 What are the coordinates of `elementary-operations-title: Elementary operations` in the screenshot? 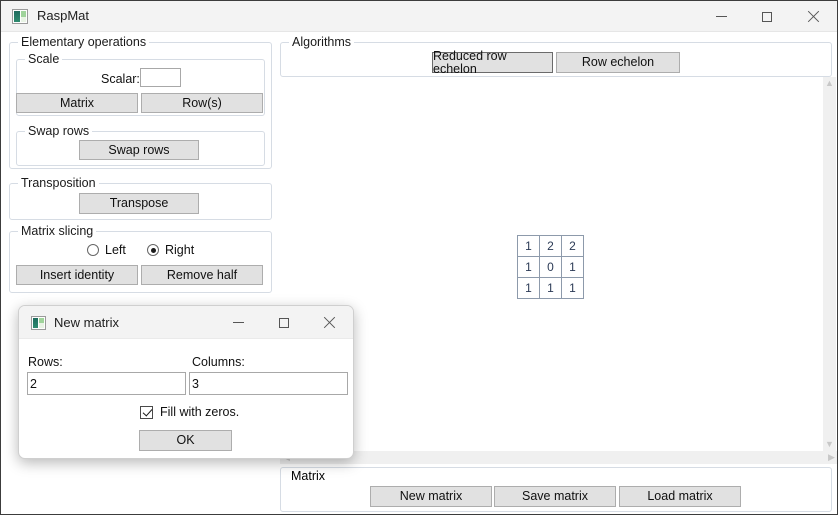 It's located at (84, 42).